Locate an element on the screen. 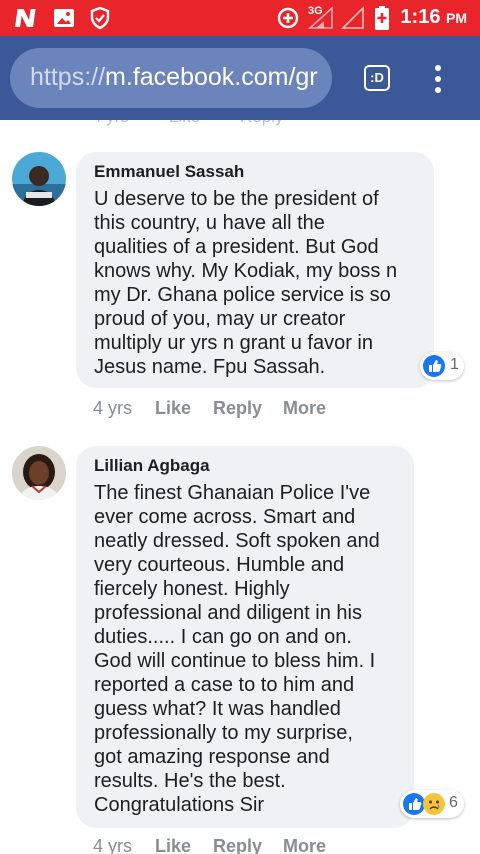 The image size is (480, 854). address-bar: https://m.facebook.com/gr is located at coordinates (171, 78).